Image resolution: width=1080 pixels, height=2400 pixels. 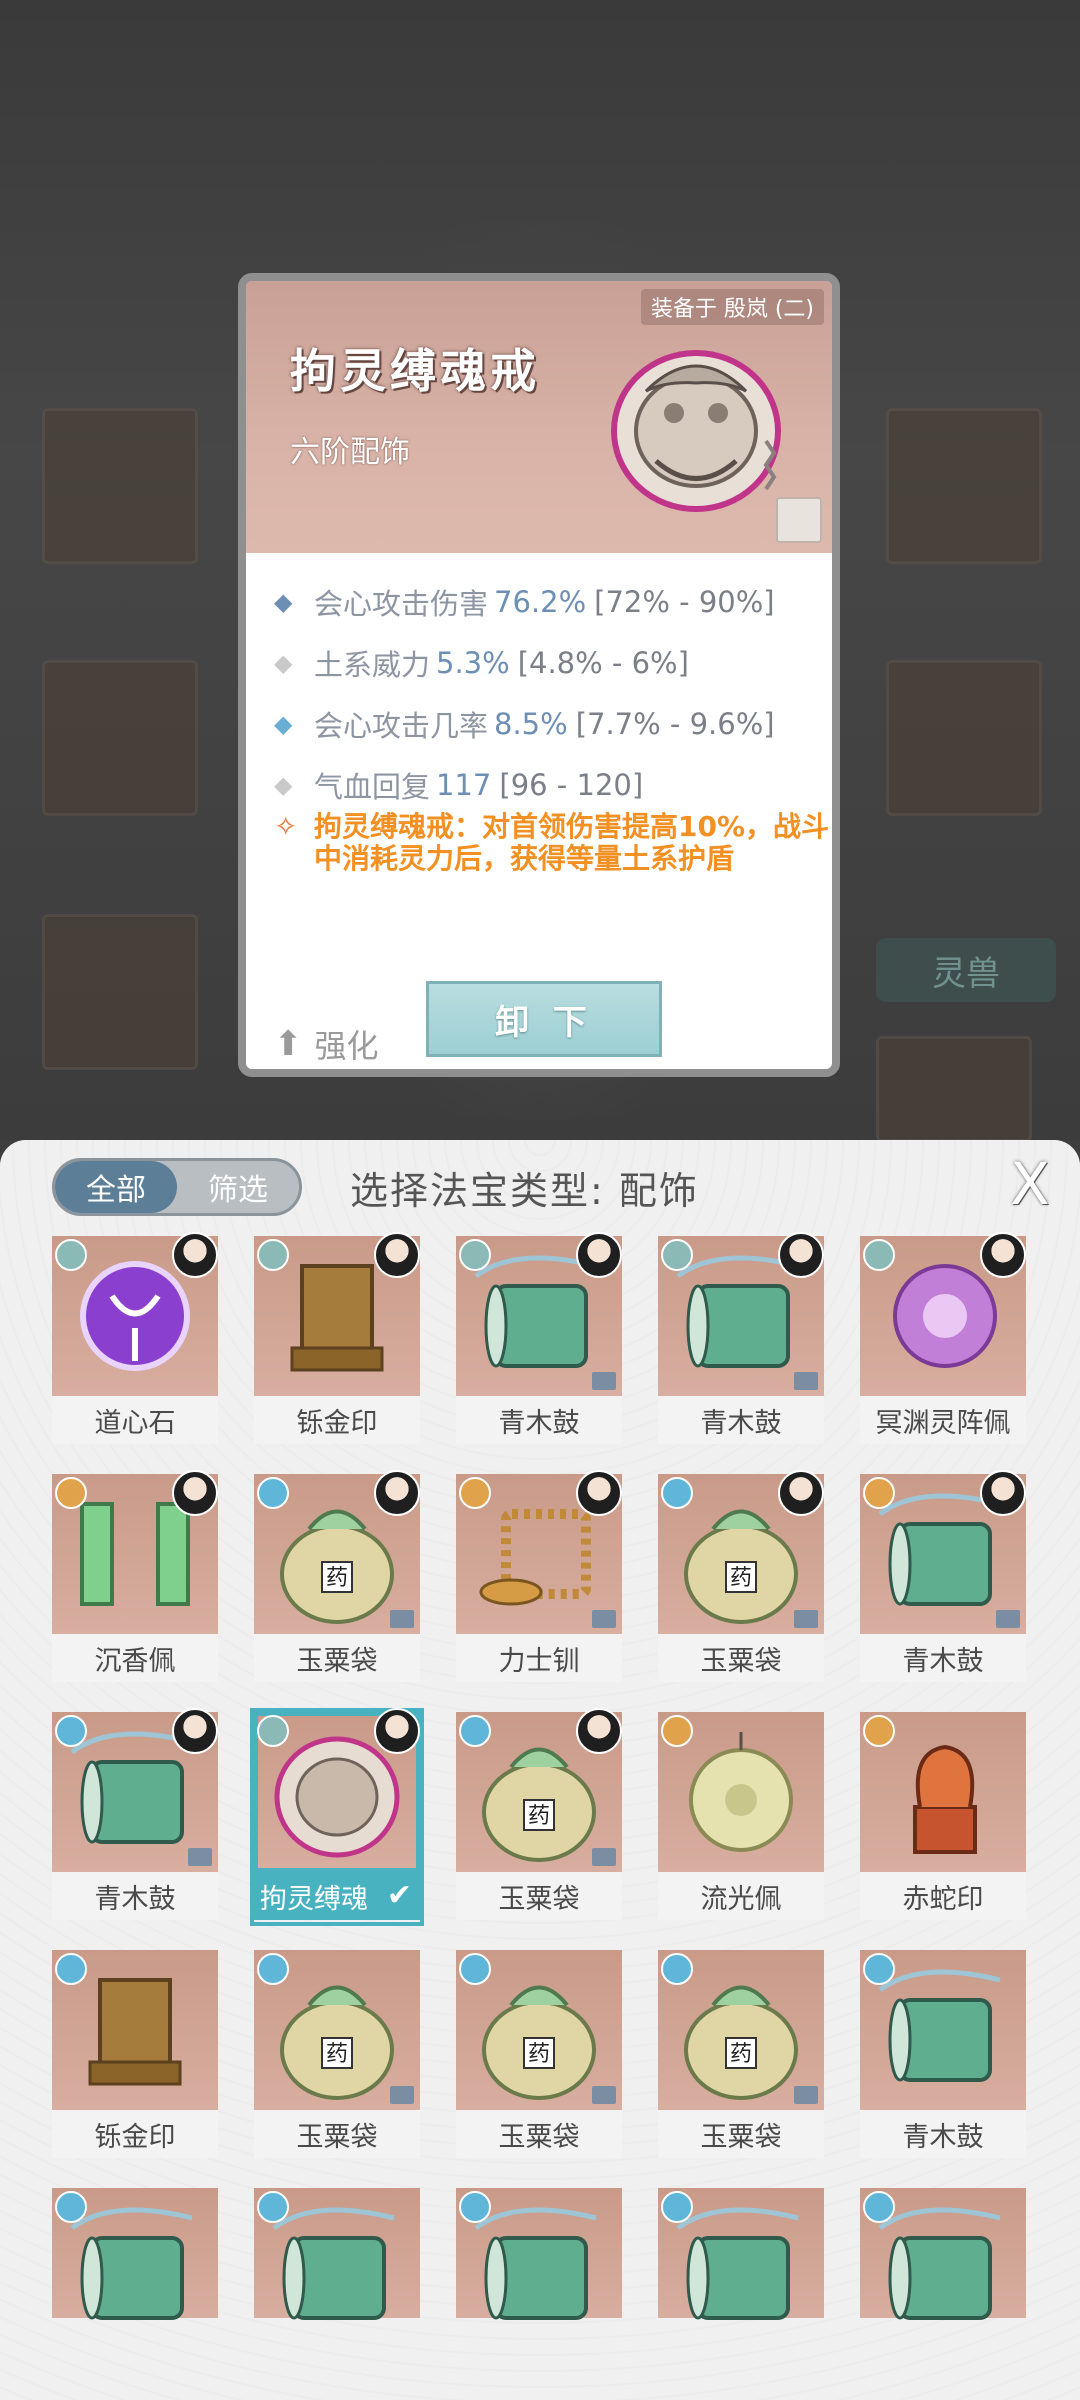 I want to click on filter-segment: 全部 筛选, so click(x=177, y=1187).